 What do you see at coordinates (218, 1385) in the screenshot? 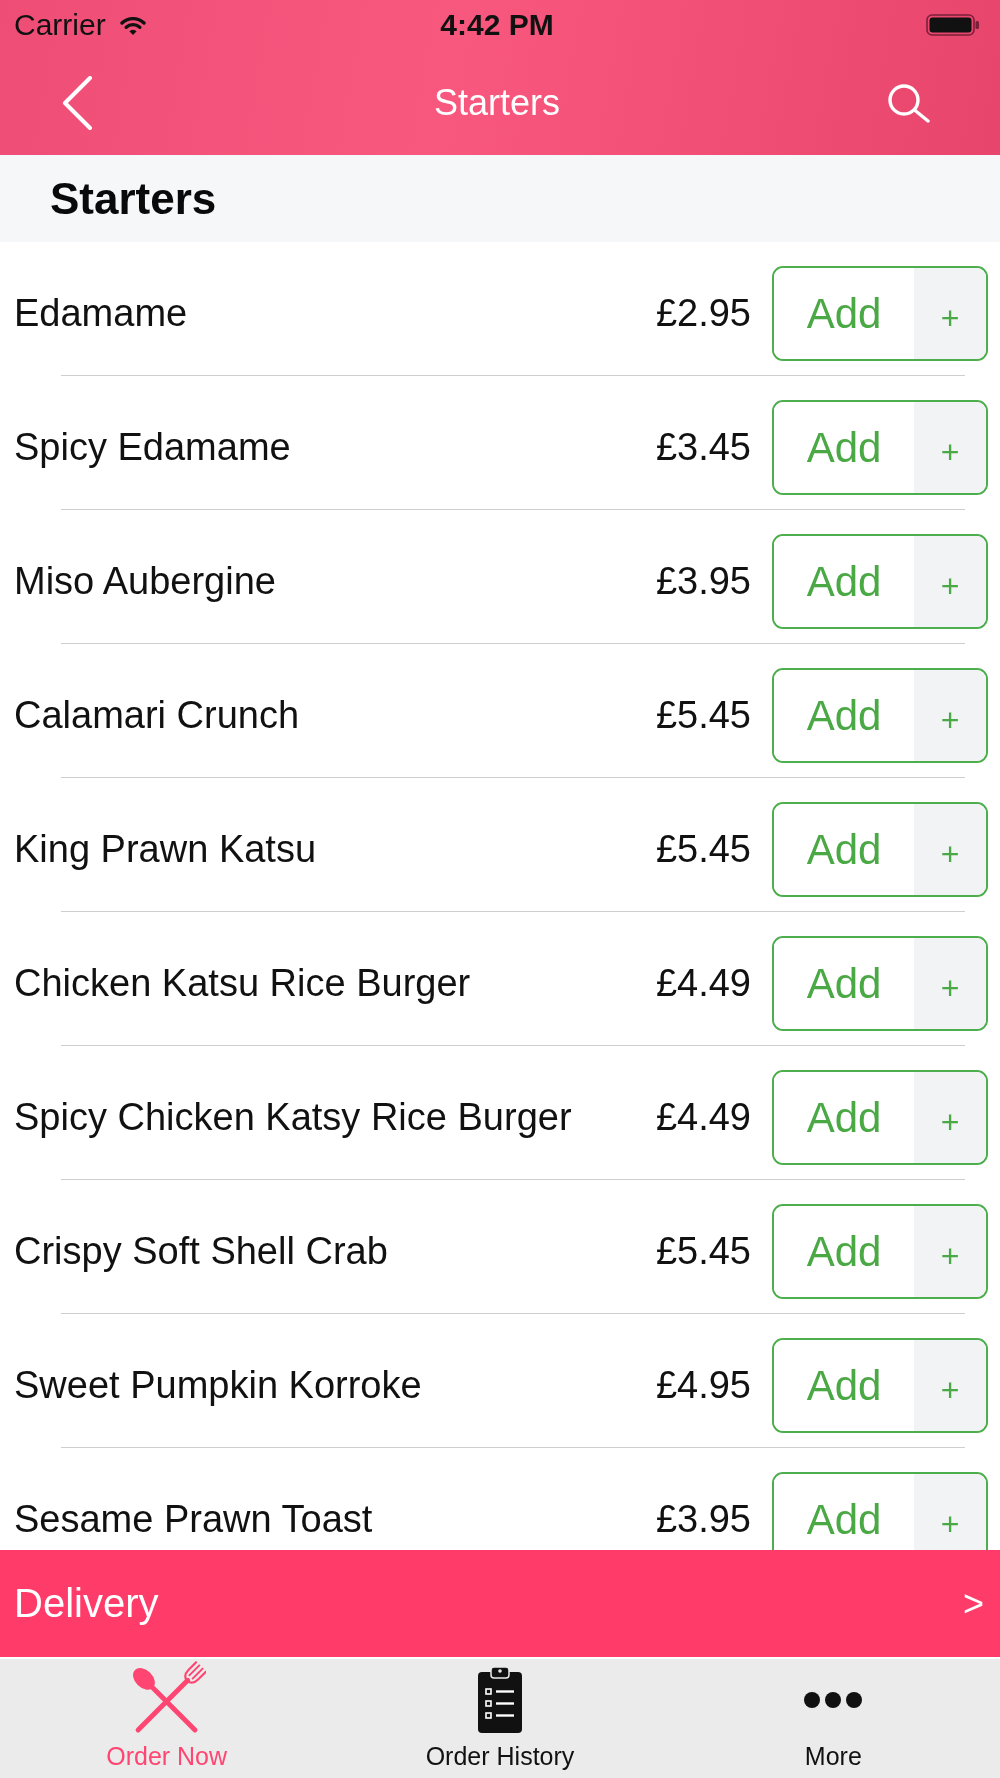
I see `item-name: Sweet Pumpkin Korroke` at bounding box center [218, 1385].